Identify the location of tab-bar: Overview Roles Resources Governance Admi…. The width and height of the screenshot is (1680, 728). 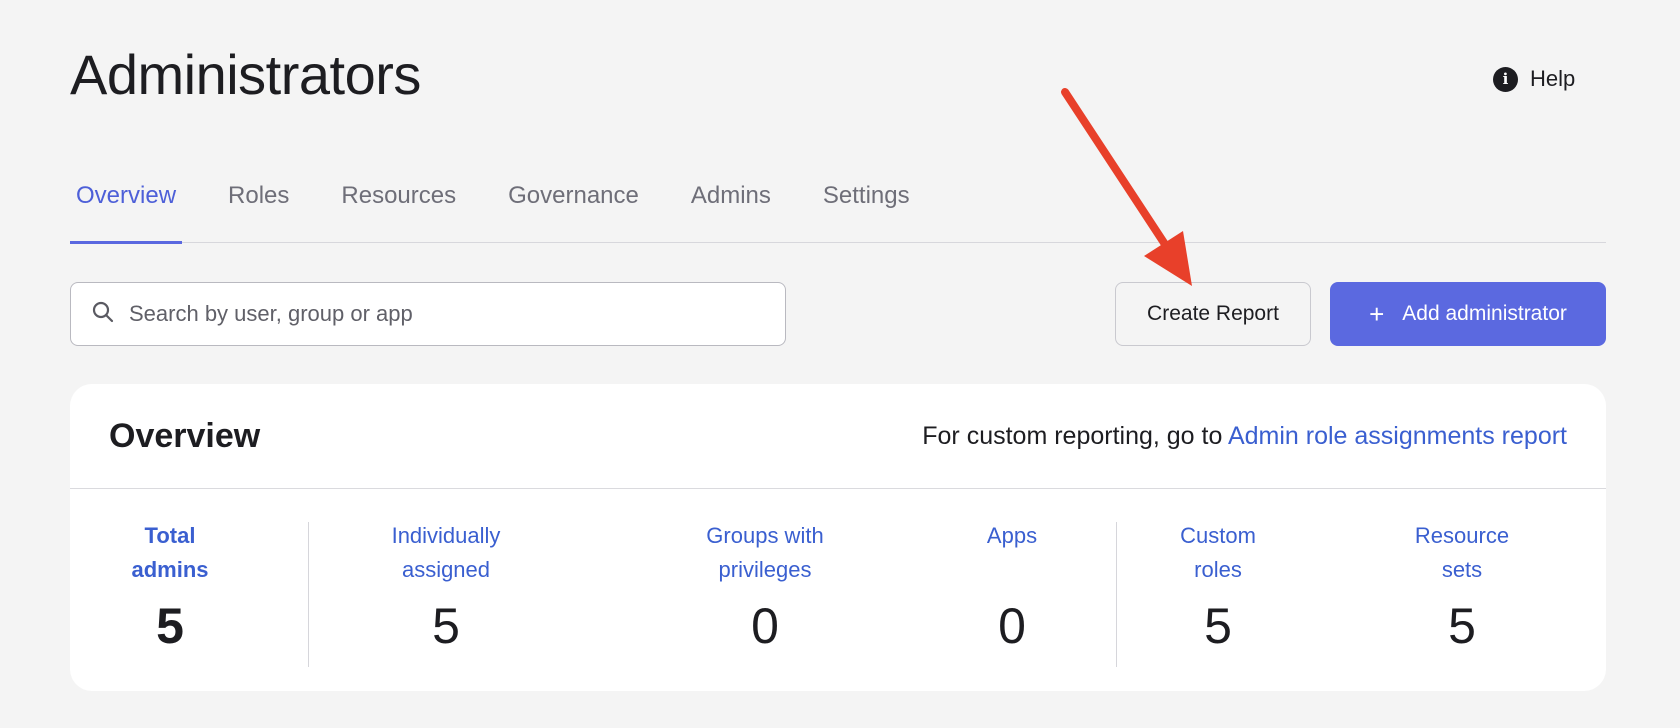
(838, 208).